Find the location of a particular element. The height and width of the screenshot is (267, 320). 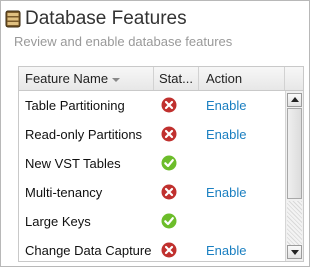

table-row: Read-only Partitions Enable is located at coordinates (152, 134).